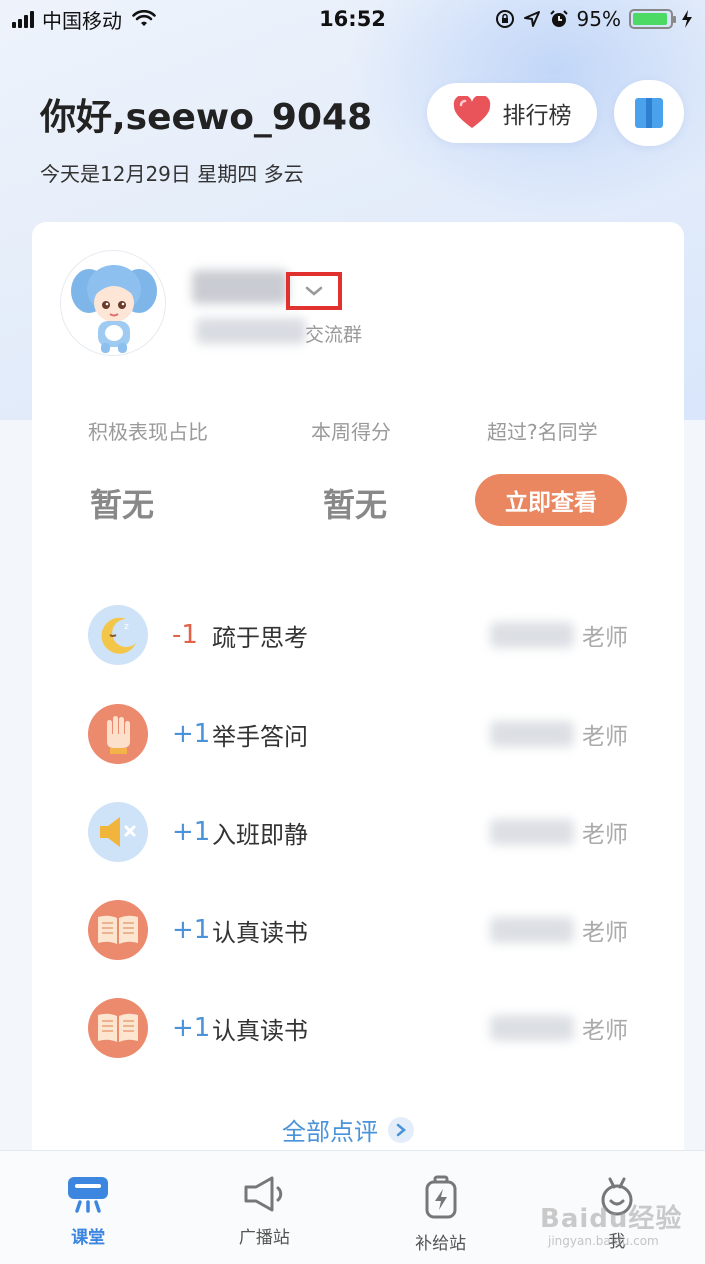  I want to click on stat-label-exceeded: 超过?名同学, so click(542, 432).